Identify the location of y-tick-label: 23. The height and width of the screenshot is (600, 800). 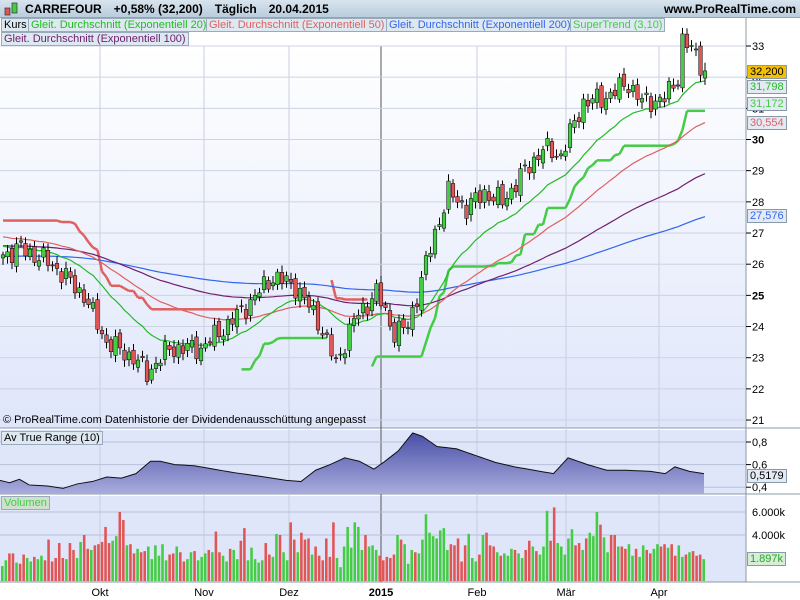
(758, 359).